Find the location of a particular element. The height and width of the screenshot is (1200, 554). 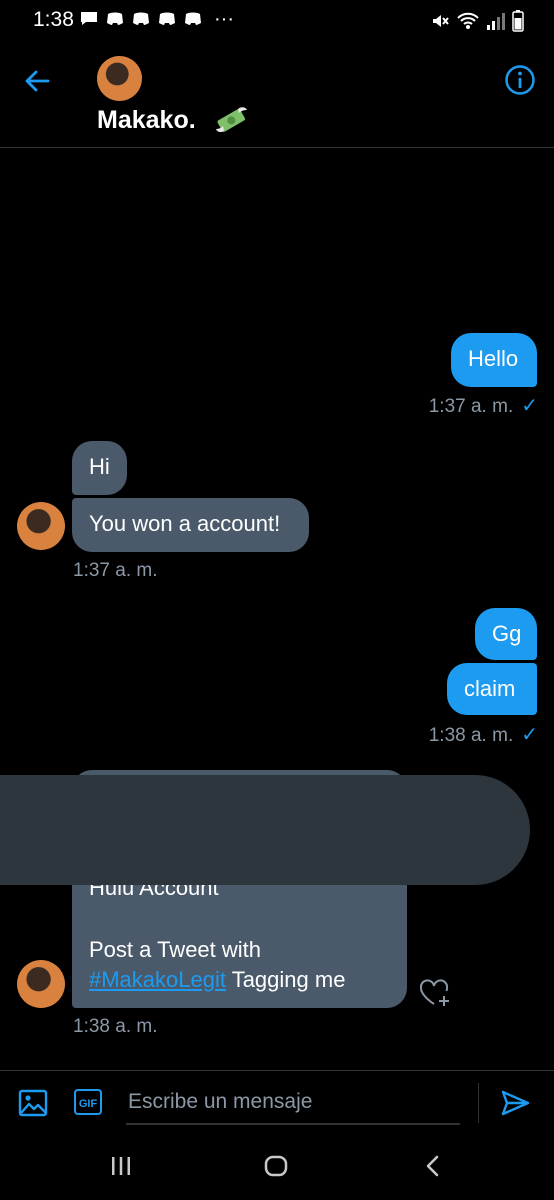

battery-icon is located at coordinates (518, 21).